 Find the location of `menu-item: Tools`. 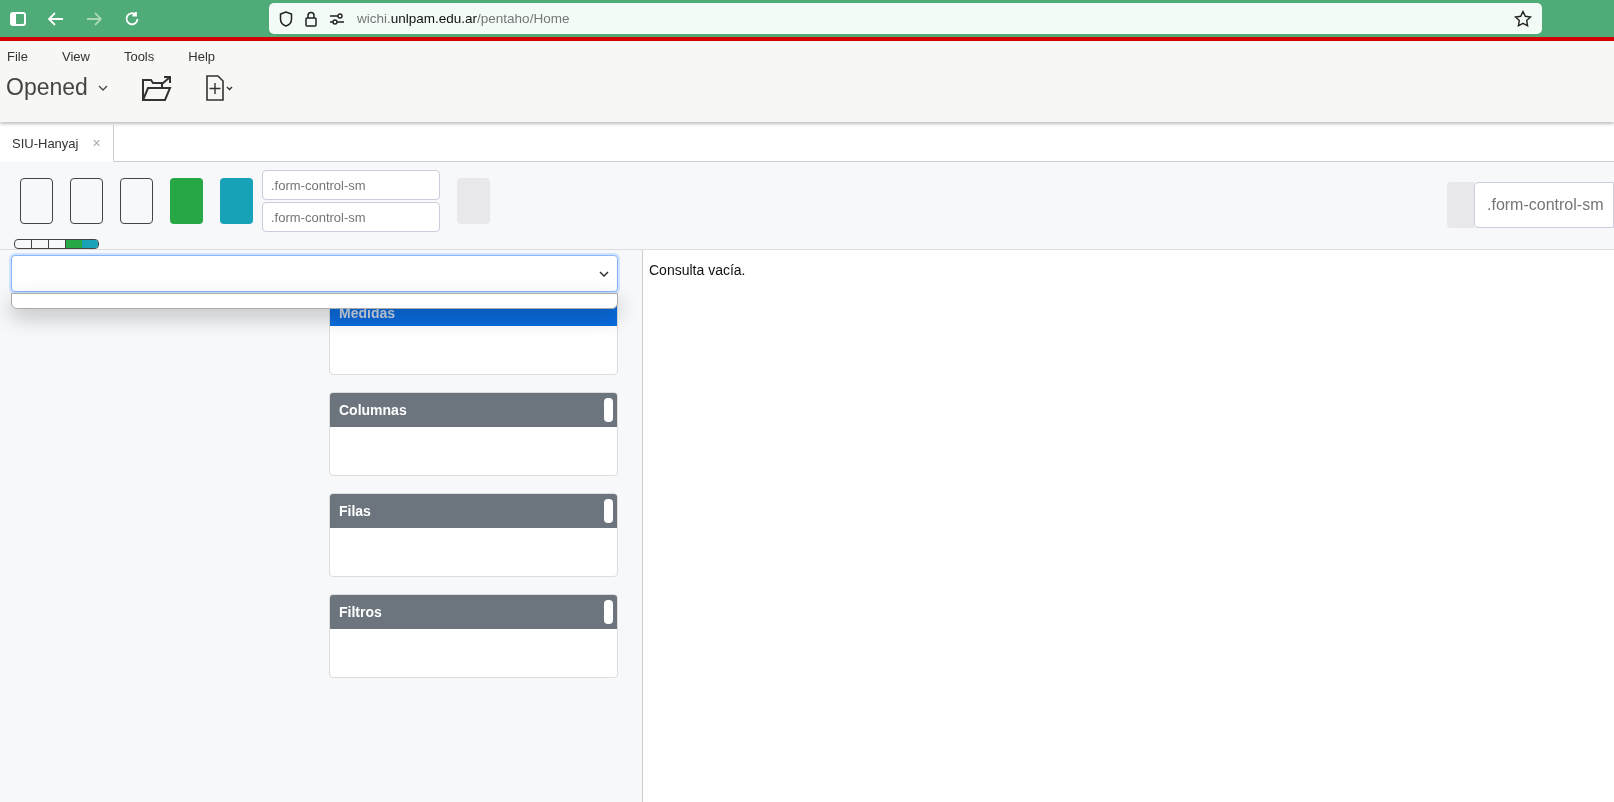

menu-item: Tools is located at coordinates (139, 56).